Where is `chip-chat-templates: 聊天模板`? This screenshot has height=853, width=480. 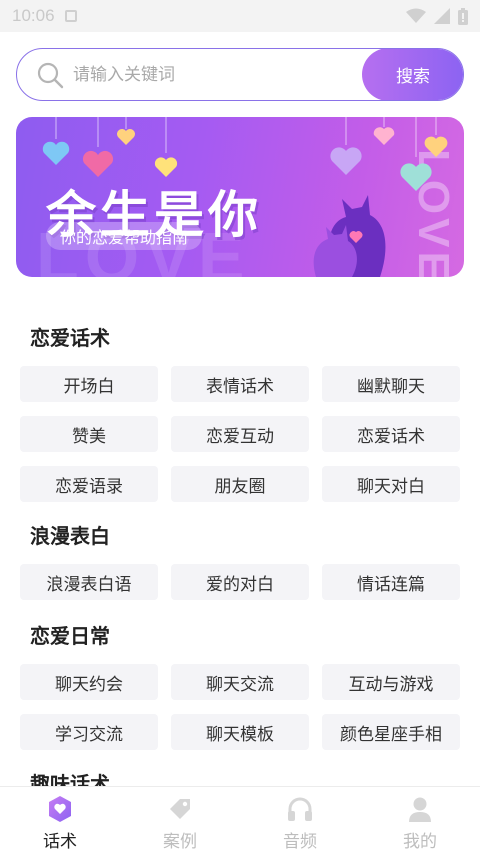 chip-chat-templates: 聊天模板 is located at coordinates (240, 732).